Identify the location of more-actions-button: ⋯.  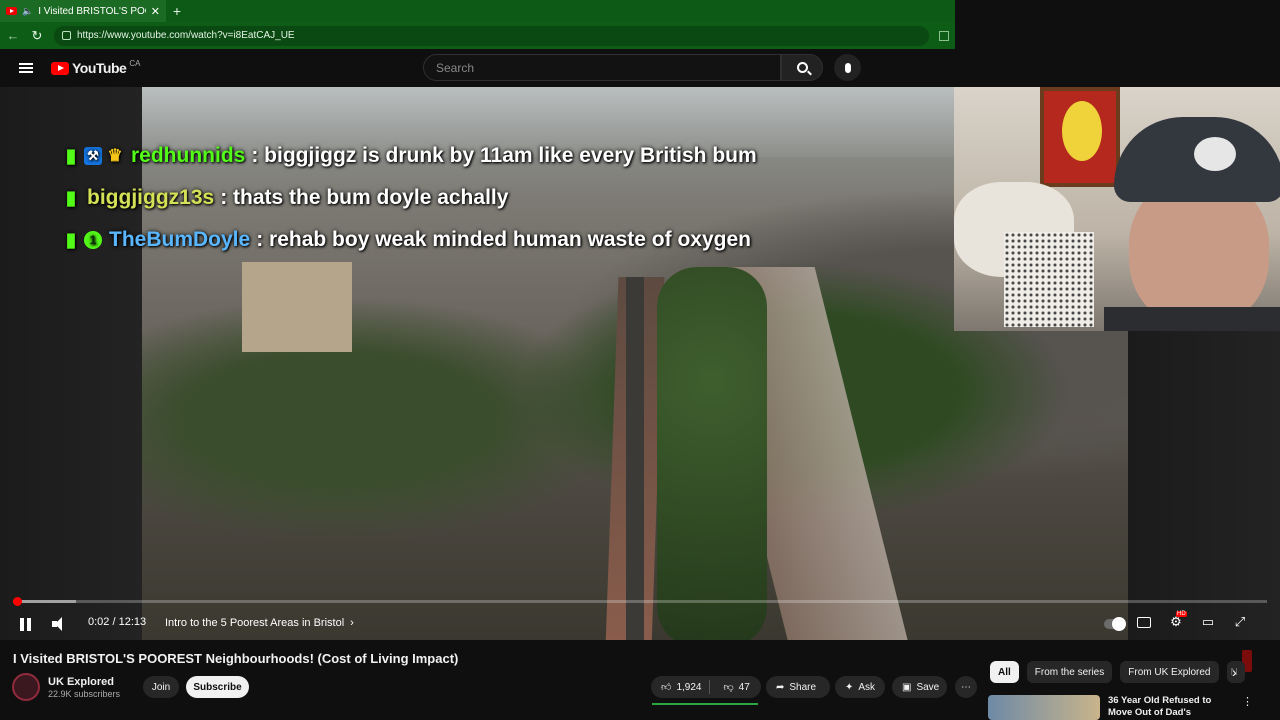
(966, 687).